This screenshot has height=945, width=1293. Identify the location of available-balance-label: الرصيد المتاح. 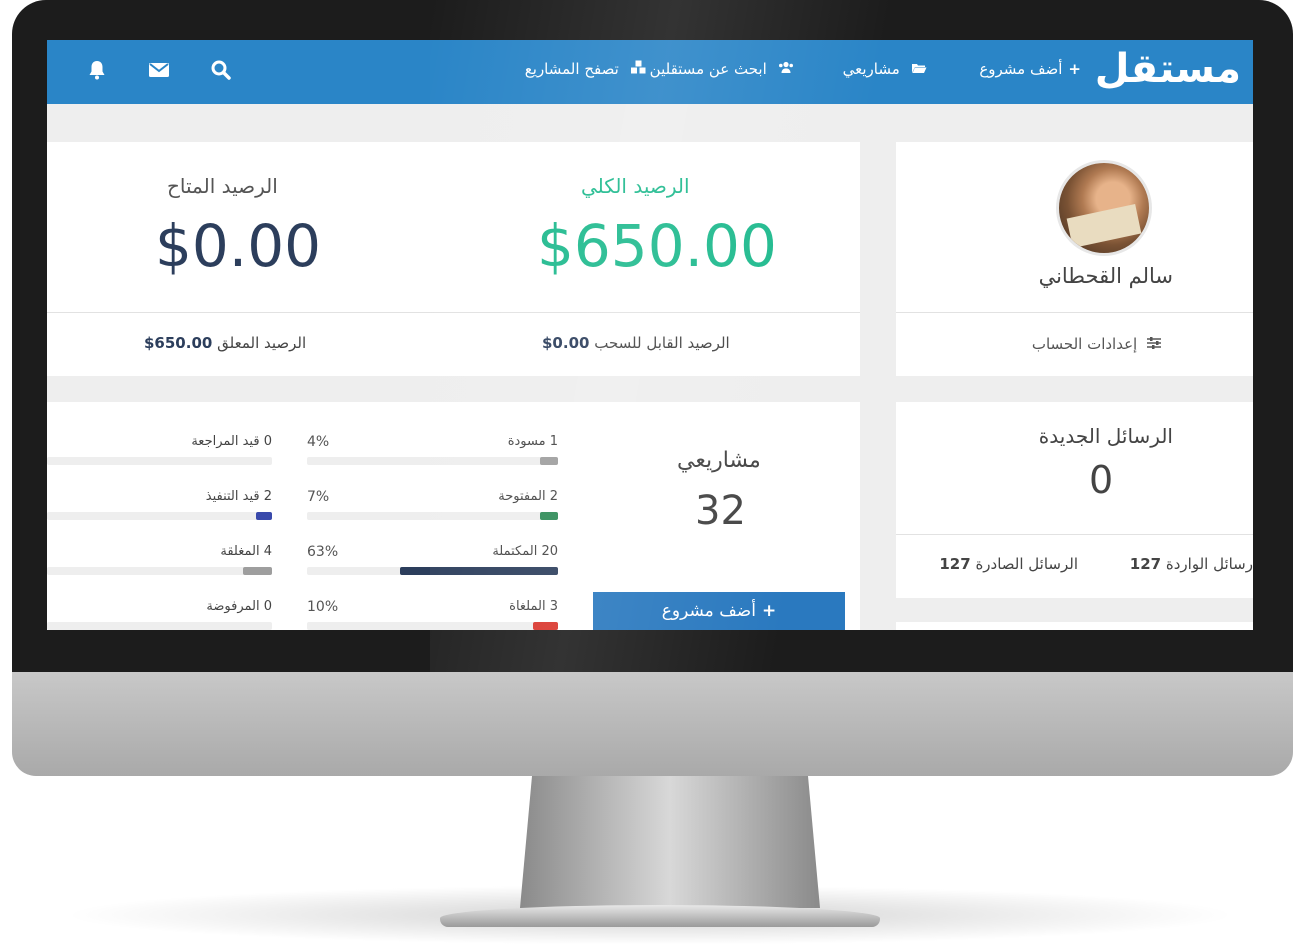
(222, 186).